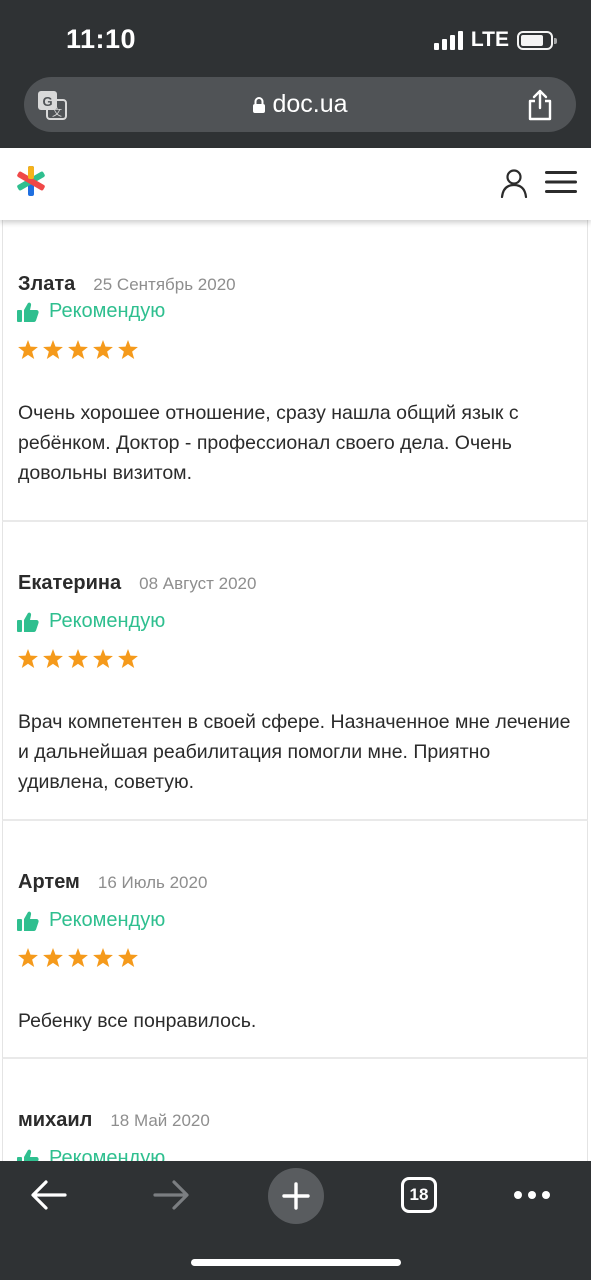  Describe the element at coordinates (47, 284) in the screenshot. I see `review-author: Злата` at that location.